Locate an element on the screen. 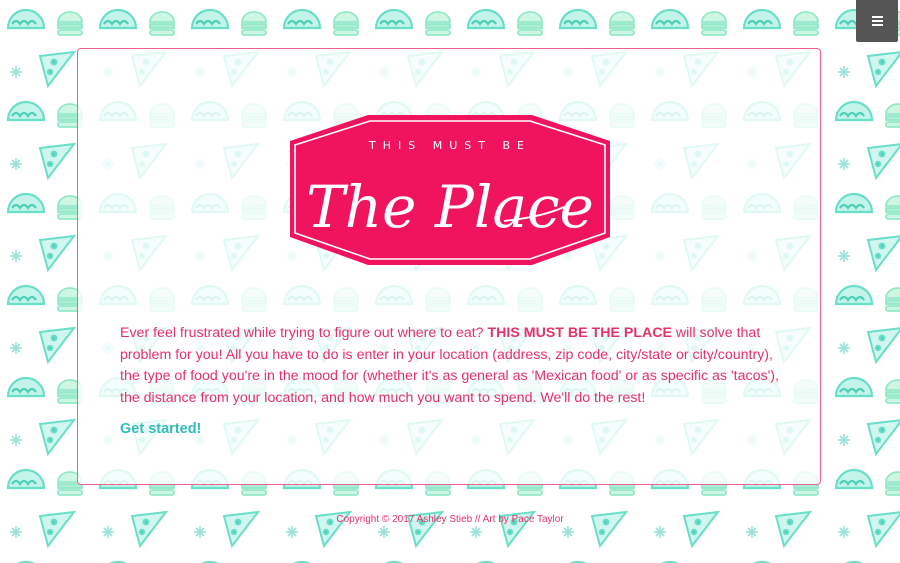 This screenshot has height=563, width=900. get-started-link: Get started! is located at coordinates (160, 429).